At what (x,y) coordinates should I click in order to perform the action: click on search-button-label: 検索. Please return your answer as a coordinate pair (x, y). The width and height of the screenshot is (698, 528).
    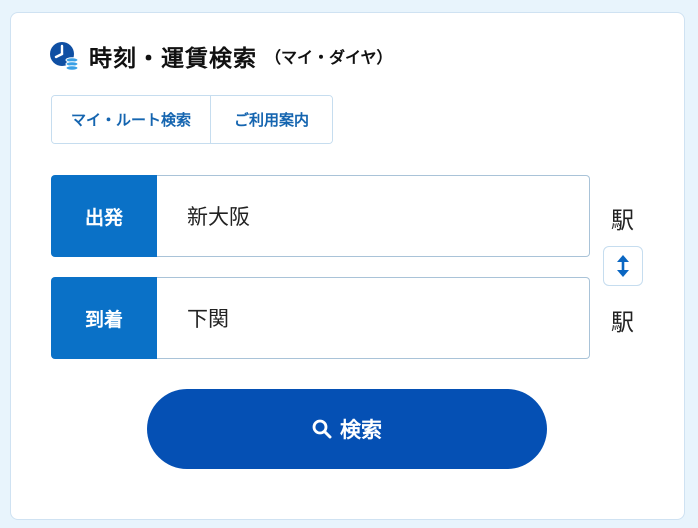
    Looking at the image, I should click on (361, 430).